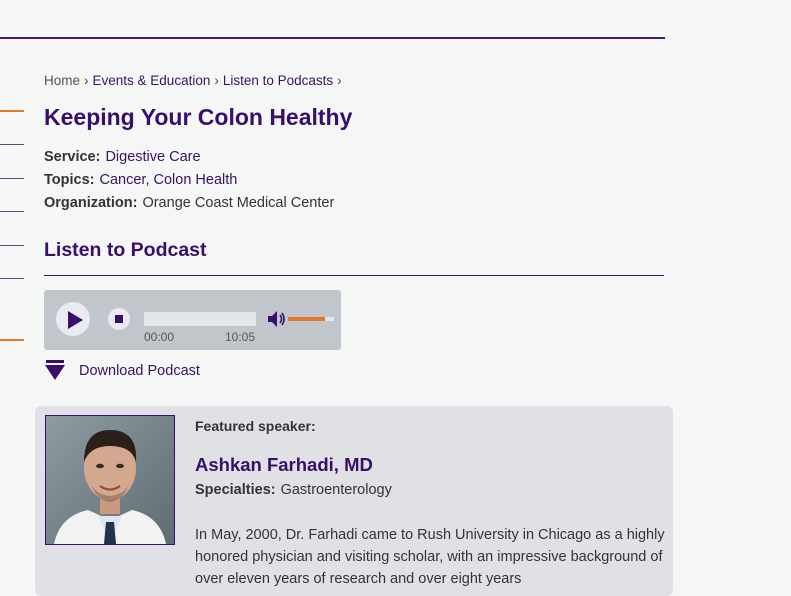 The width and height of the screenshot is (791, 596). What do you see at coordinates (72, 157) in the screenshot?
I see `service-label: Service:` at bounding box center [72, 157].